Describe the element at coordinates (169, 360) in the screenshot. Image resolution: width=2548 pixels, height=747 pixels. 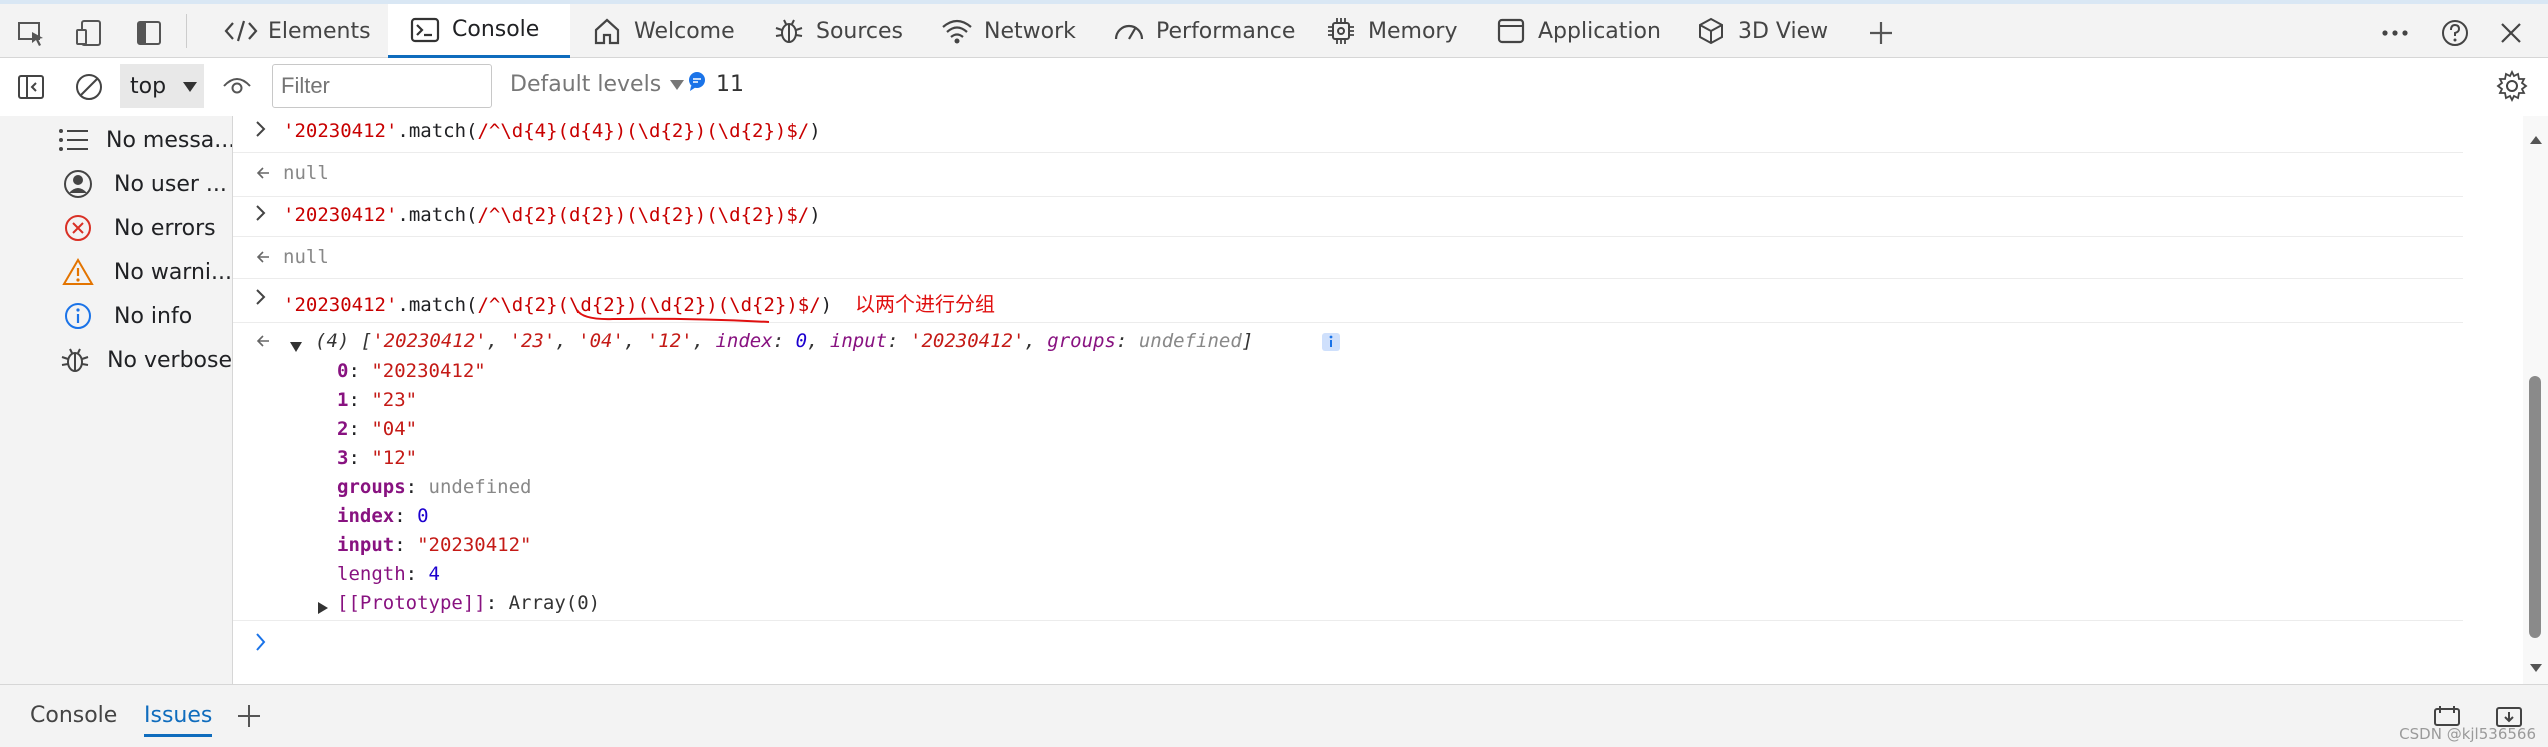
I see `sidebar-item-label: No verbose` at that location.